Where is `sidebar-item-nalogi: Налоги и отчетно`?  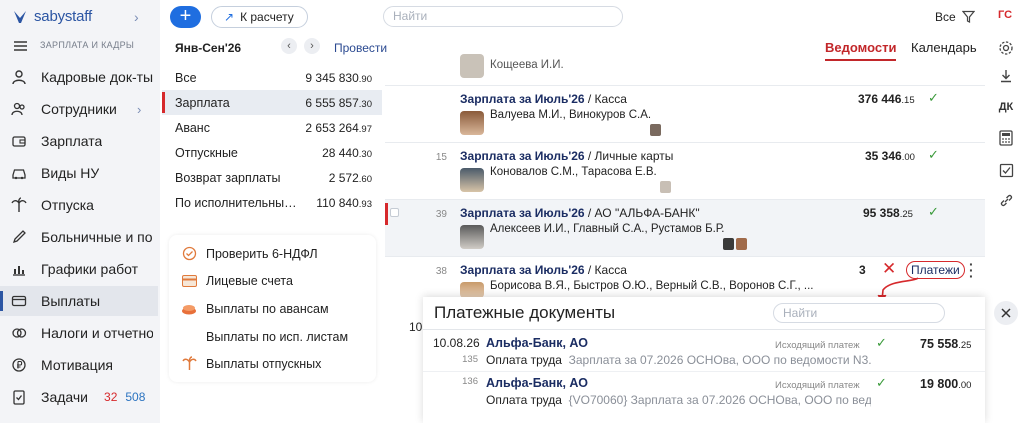 sidebar-item-nalogi: Налоги и отчетно is located at coordinates (79, 333).